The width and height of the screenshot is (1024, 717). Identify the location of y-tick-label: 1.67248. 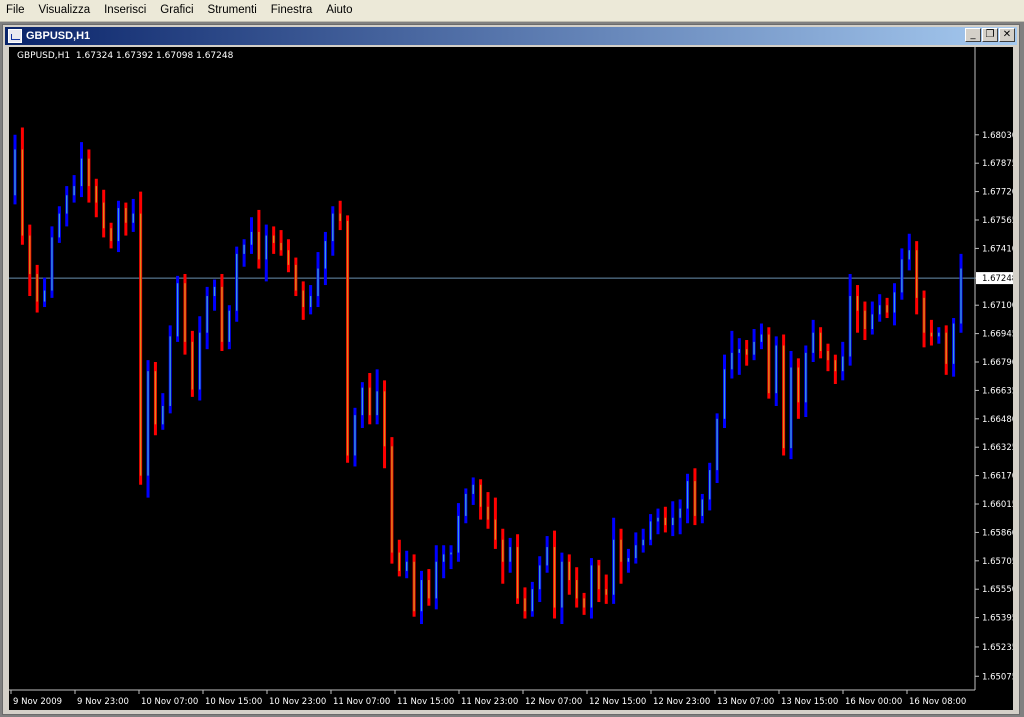
(997, 279).